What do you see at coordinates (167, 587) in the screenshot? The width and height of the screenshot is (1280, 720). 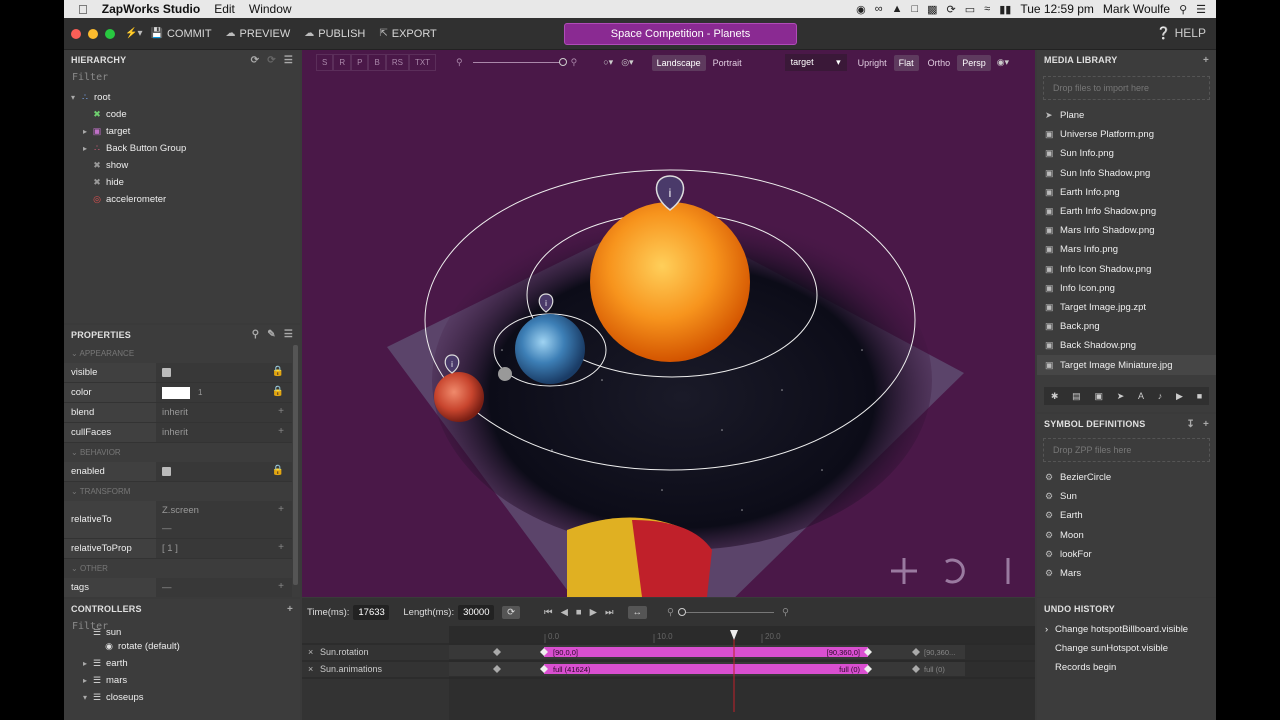 I see `tags-value: —` at bounding box center [167, 587].